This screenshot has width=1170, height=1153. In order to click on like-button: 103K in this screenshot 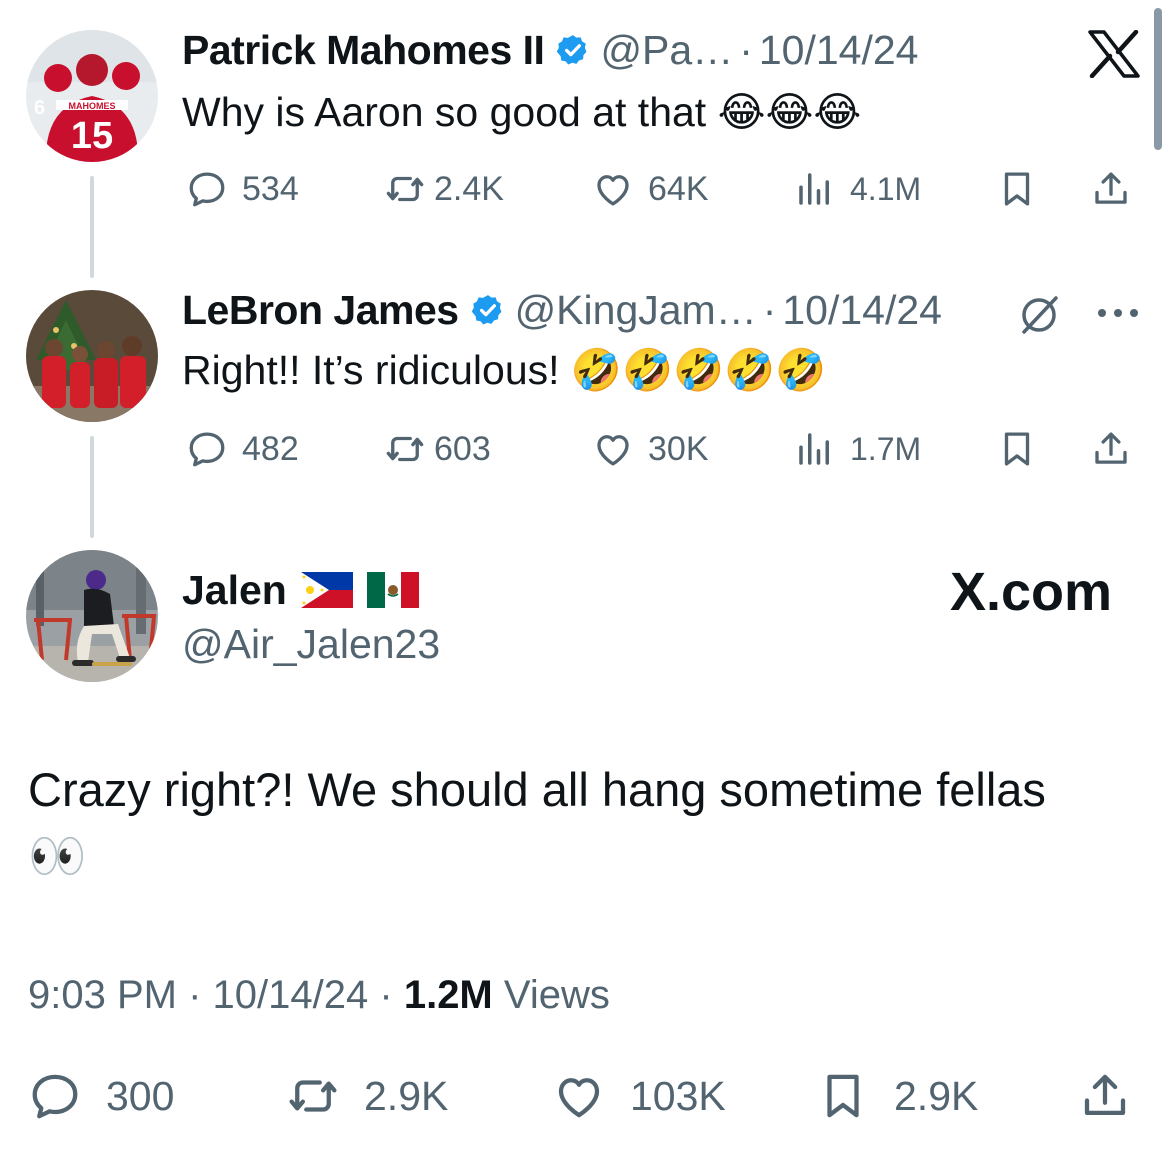, I will do `click(639, 1096)`.